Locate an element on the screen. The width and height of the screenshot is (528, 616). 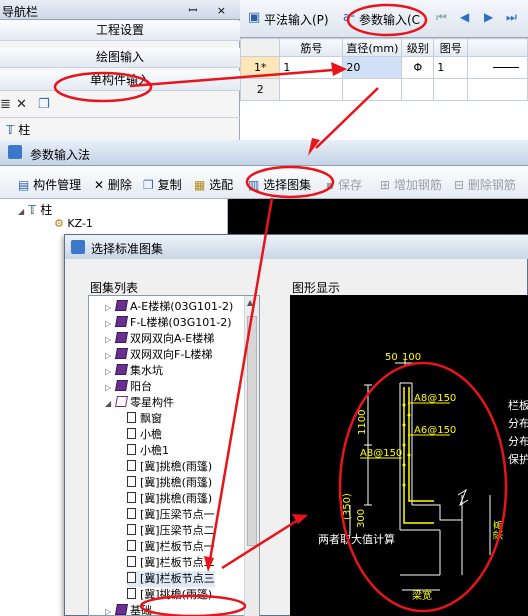
list-item: ▷ F-L楼梯(03G101-2) is located at coordinates (168, 323).